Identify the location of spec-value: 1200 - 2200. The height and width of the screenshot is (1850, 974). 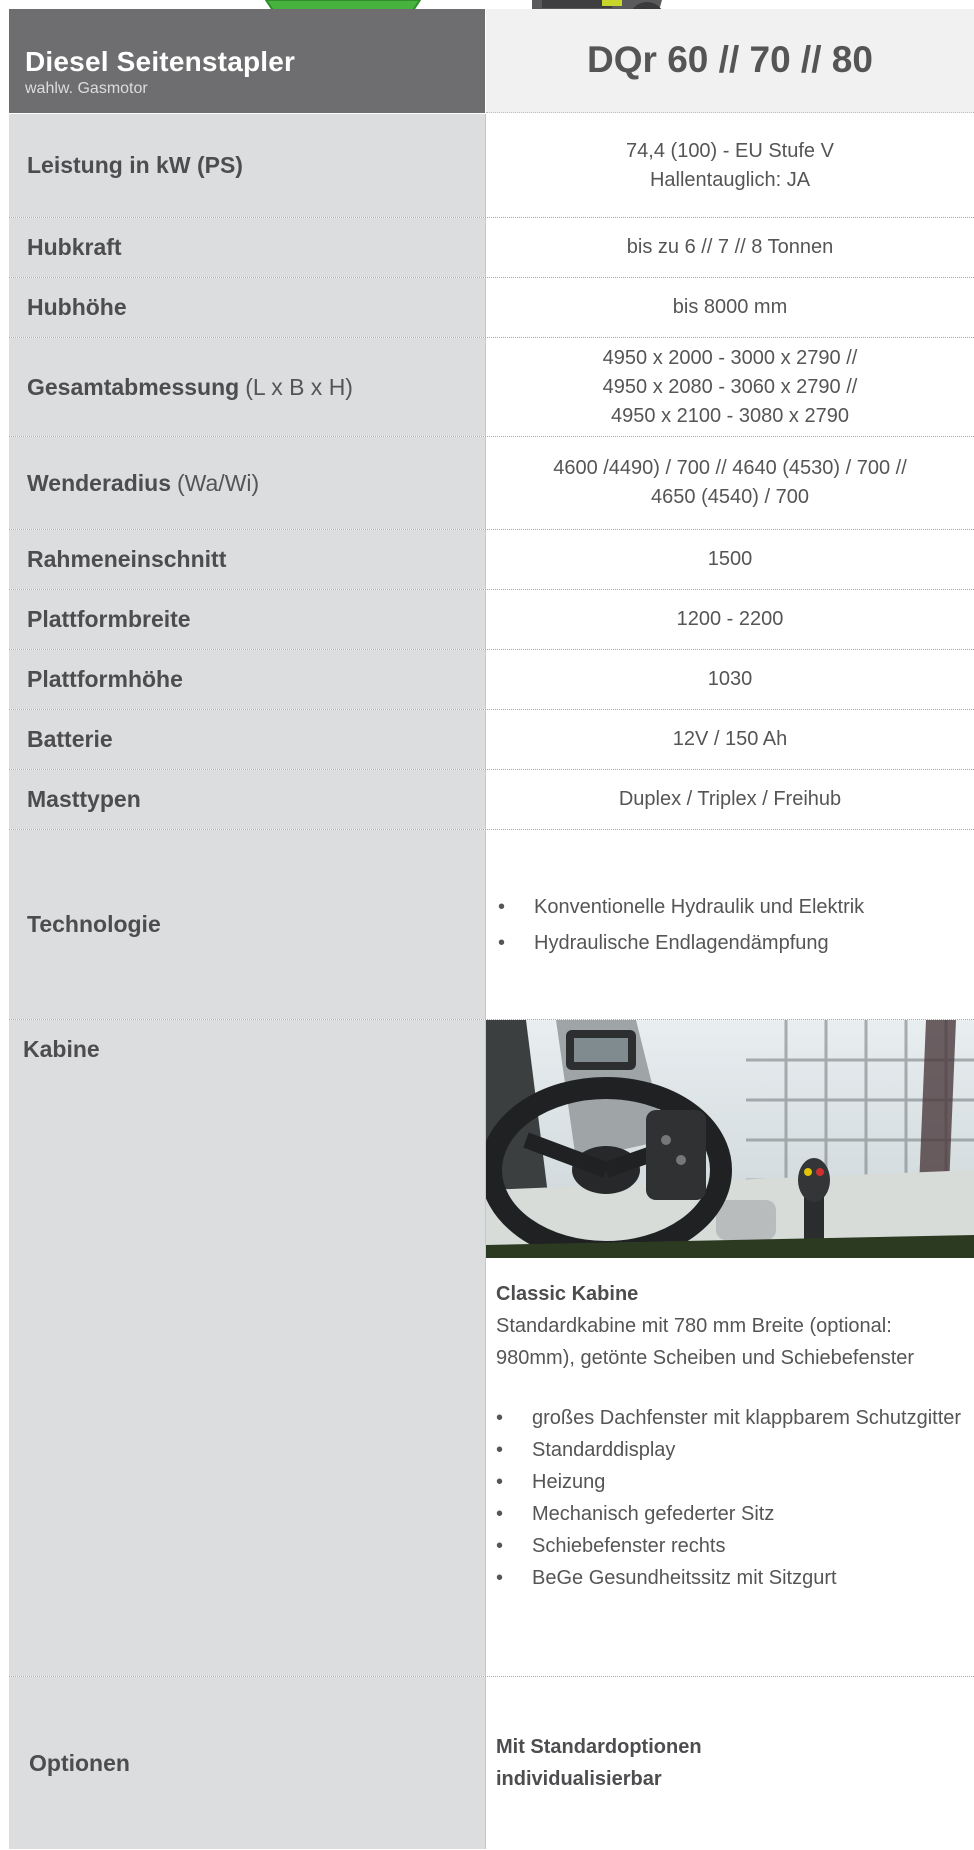
(730, 619).